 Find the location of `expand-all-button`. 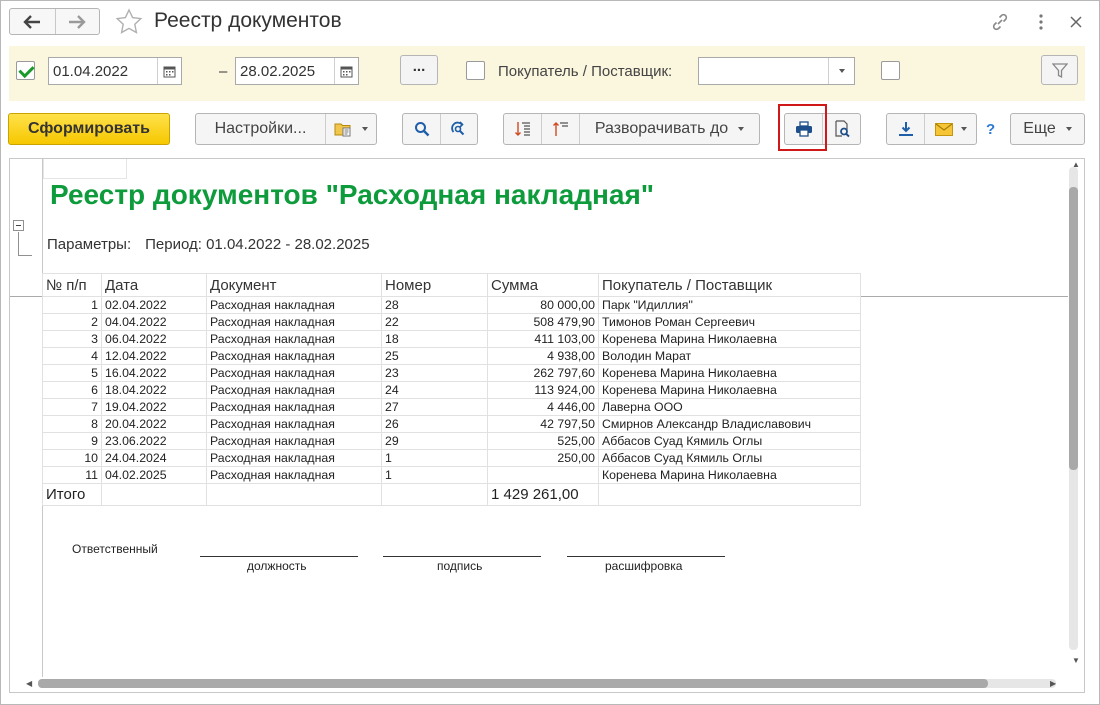

expand-all-button is located at coordinates (522, 129).